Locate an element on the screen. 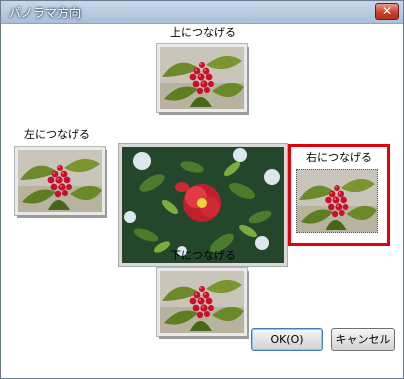 This screenshot has height=379, width=404. connect-left-option is located at coordinates (60, 181).